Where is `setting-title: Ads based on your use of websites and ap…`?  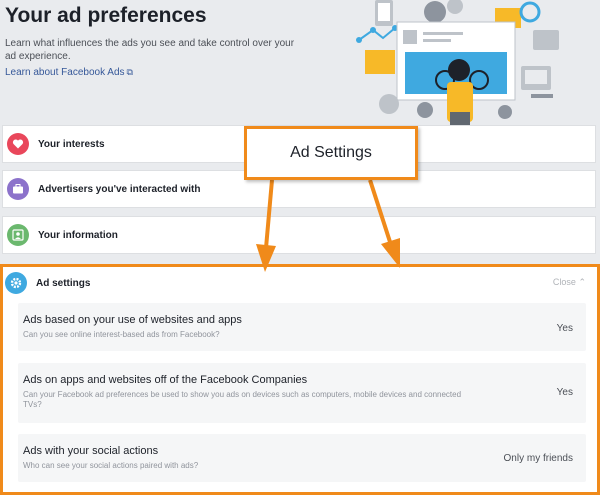
setting-title: Ads based on your use of websites and ap… is located at coordinates (132, 320).